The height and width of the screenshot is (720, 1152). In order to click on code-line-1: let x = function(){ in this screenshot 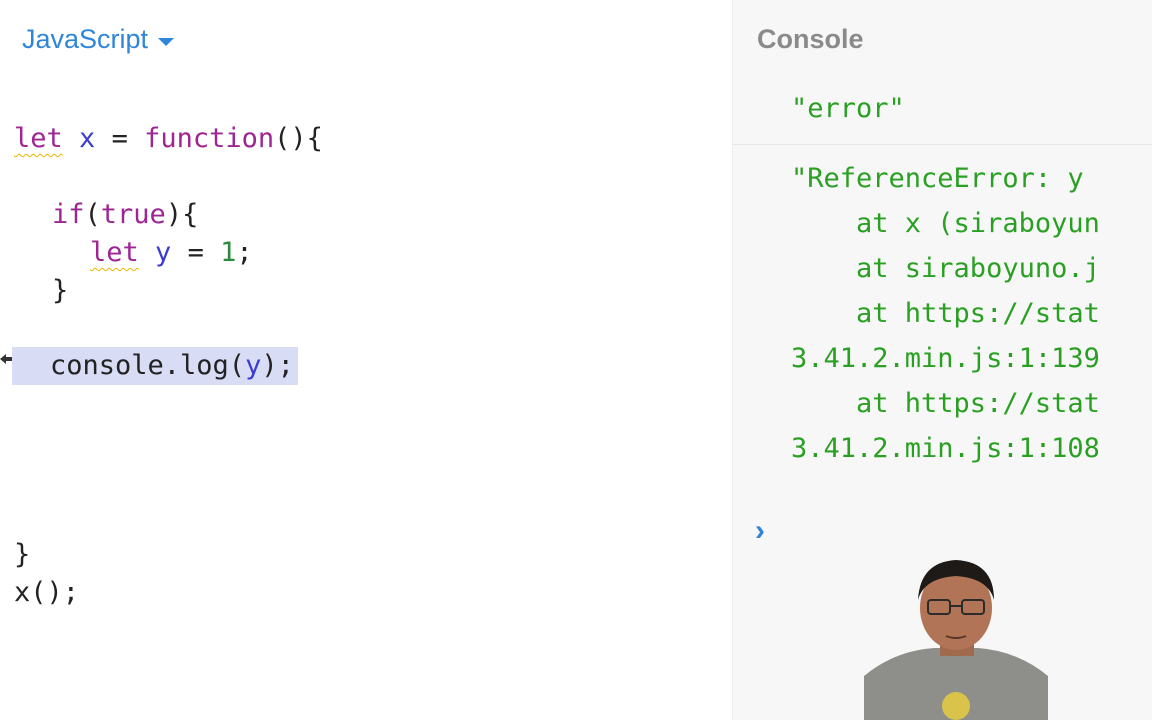, I will do `click(168, 138)`.